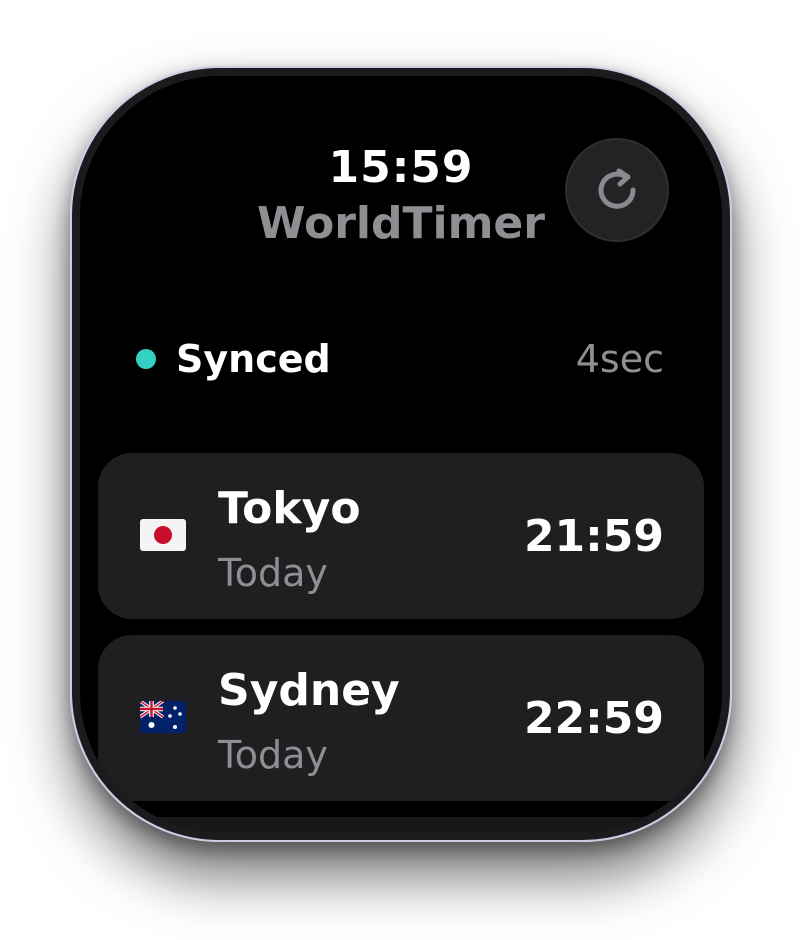 The height and width of the screenshot is (940, 800). What do you see at coordinates (401, 718) in the screenshot?
I see `city-row-sydney: Sydney Today 22:59` at bounding box center [401, 718].